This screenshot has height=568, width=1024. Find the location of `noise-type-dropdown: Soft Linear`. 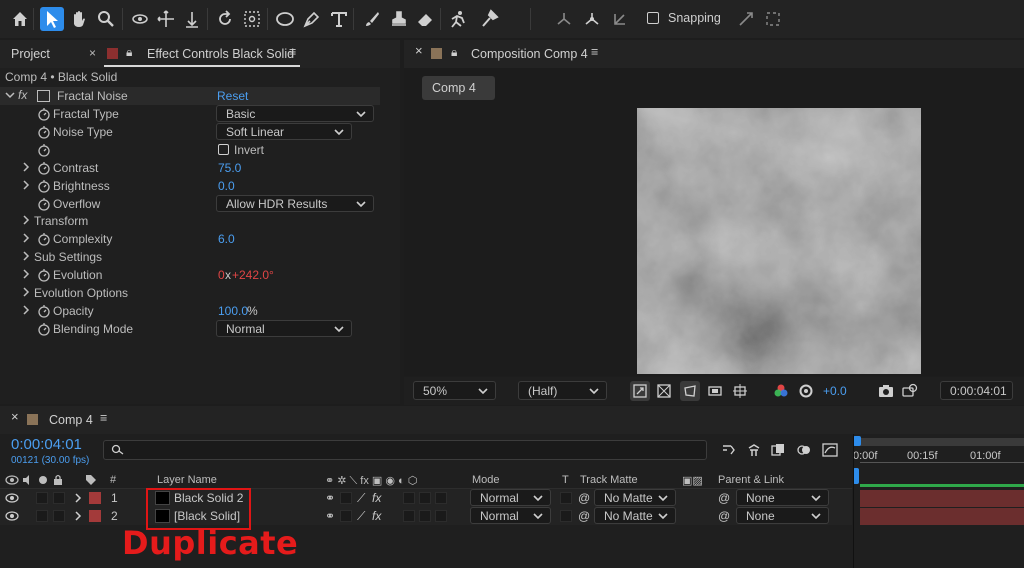

noise-type-dropdown: Soft Linear is located at coordinates (284, 131).